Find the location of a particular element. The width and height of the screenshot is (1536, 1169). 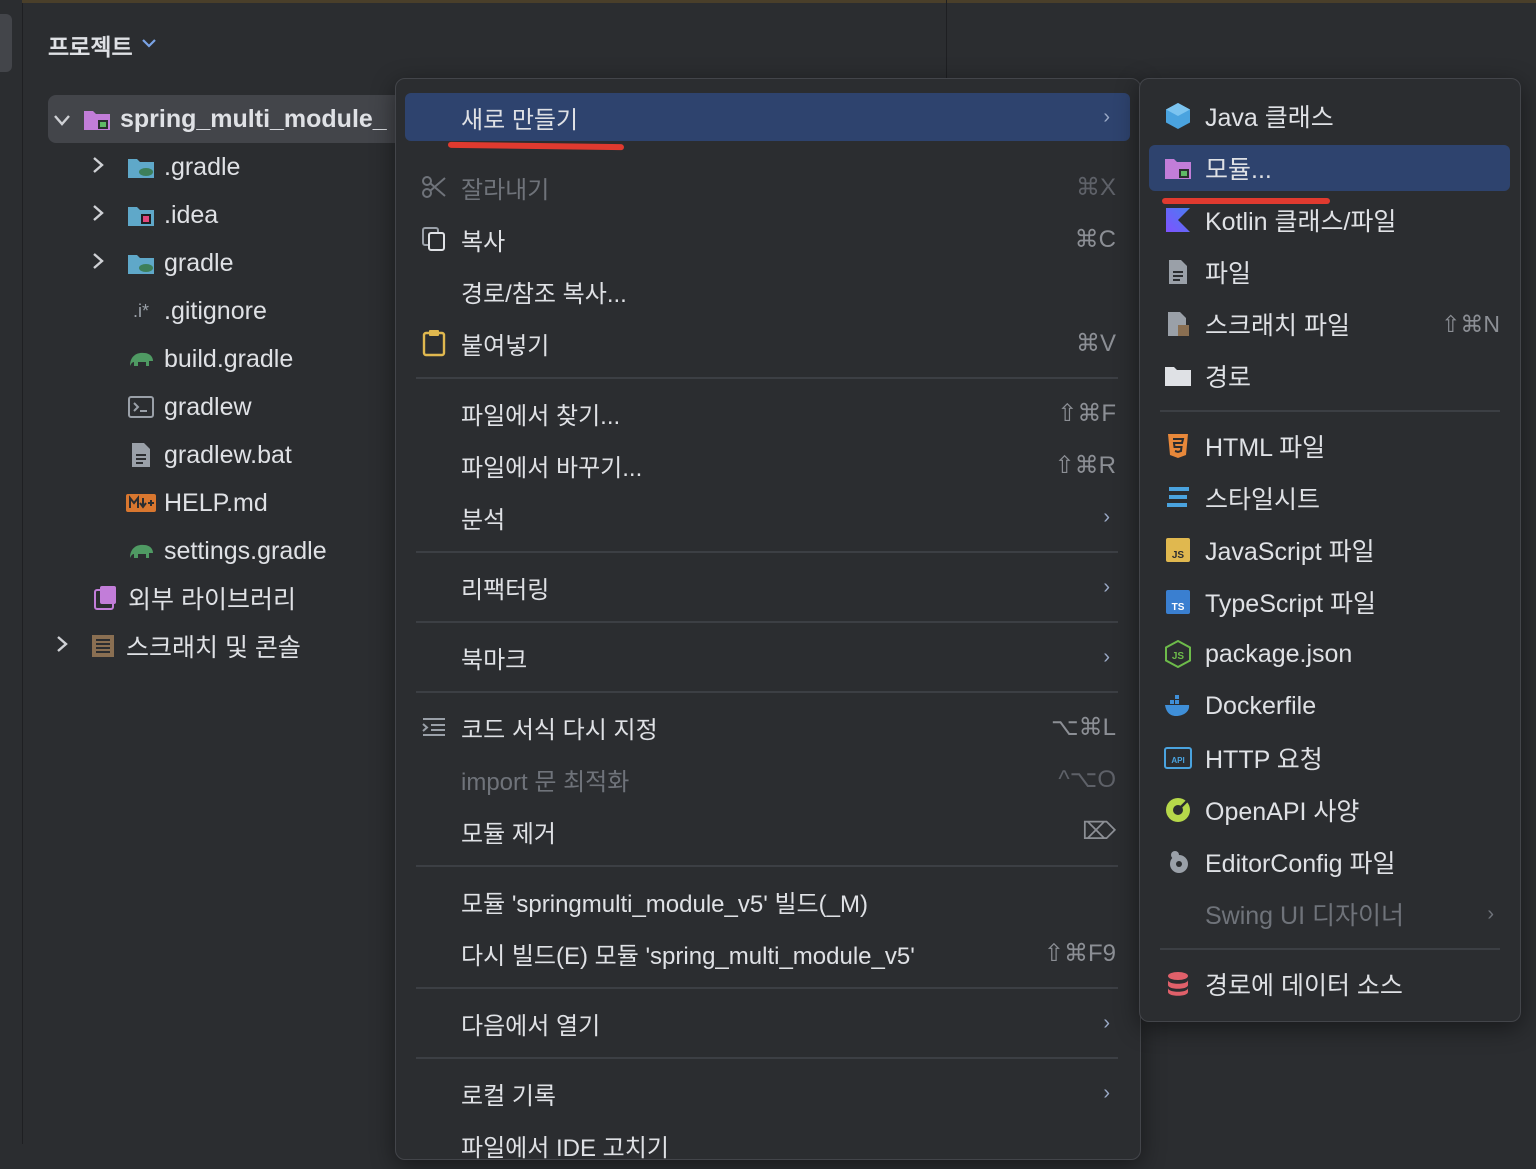

menu-item-label: 모듈 제거 is located at coordinates (508, 834).